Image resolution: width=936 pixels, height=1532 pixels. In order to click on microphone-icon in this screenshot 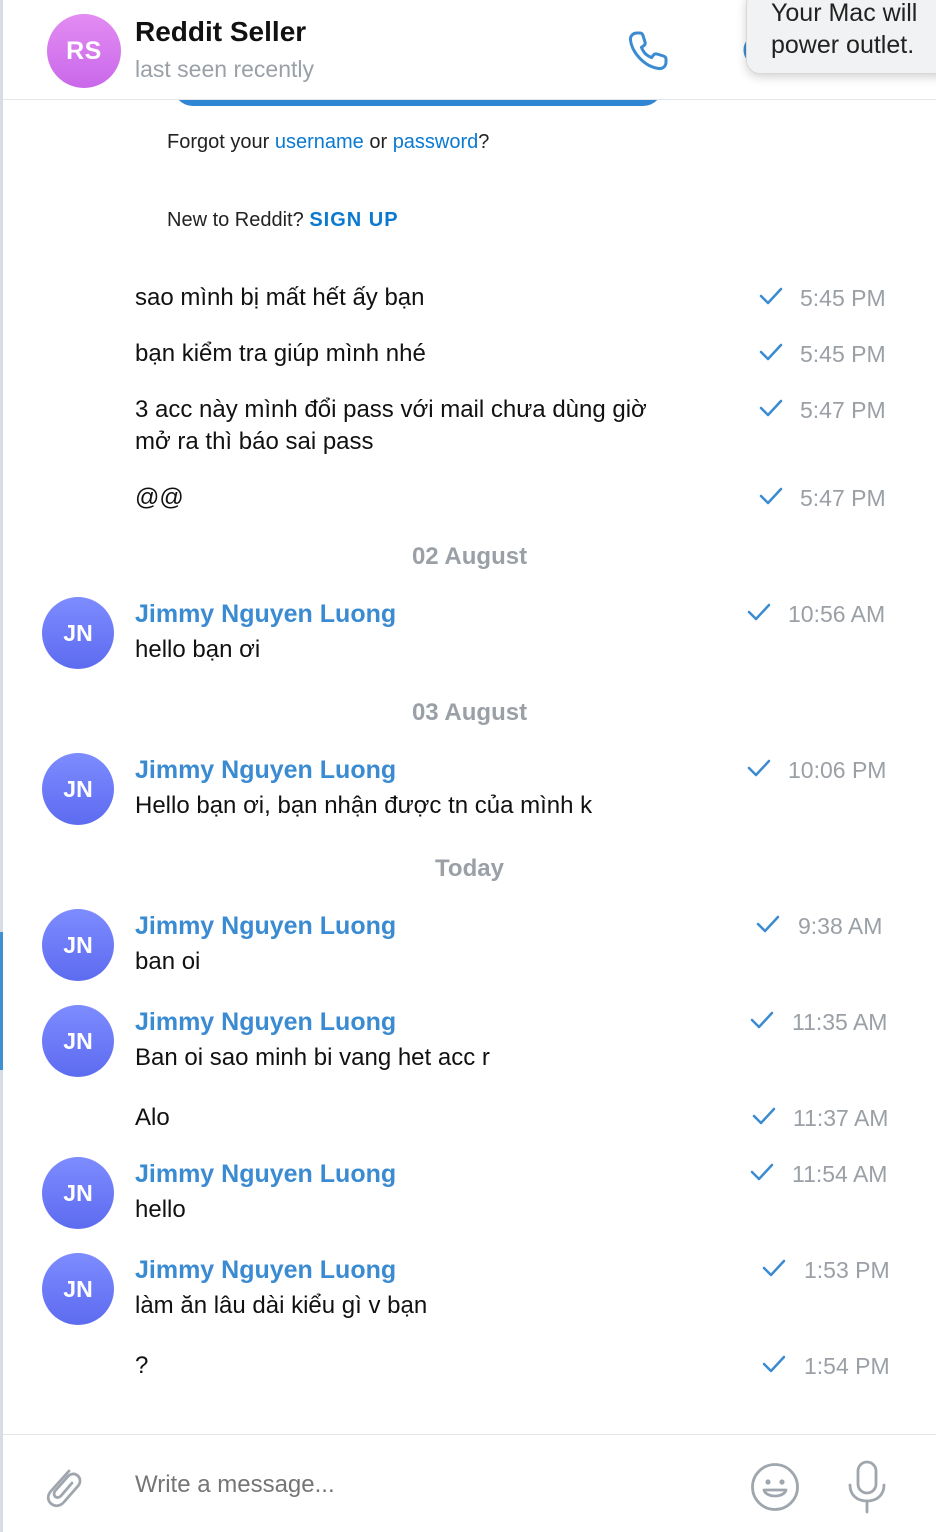, I will do `click(867, 1487)`.